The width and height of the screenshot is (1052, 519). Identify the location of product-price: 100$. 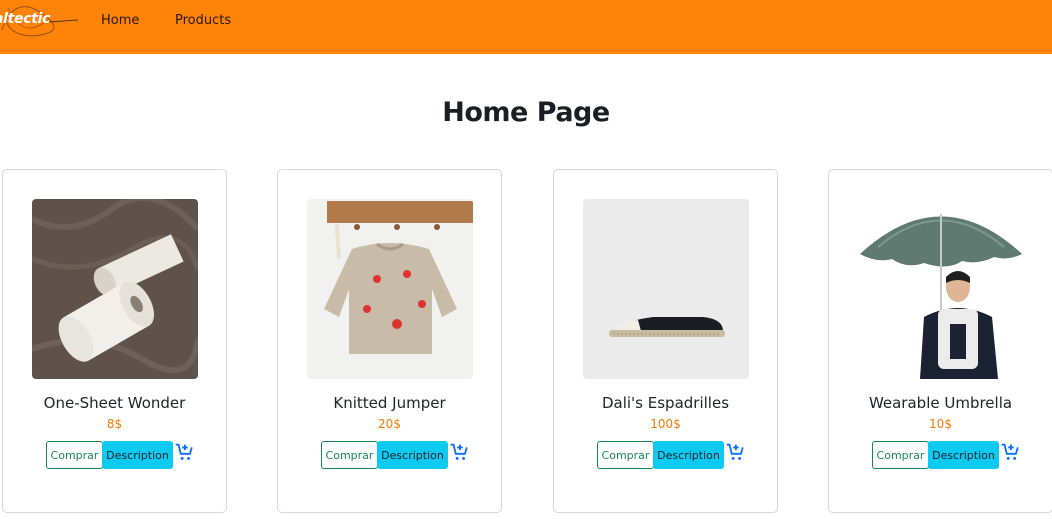
(665, 424).